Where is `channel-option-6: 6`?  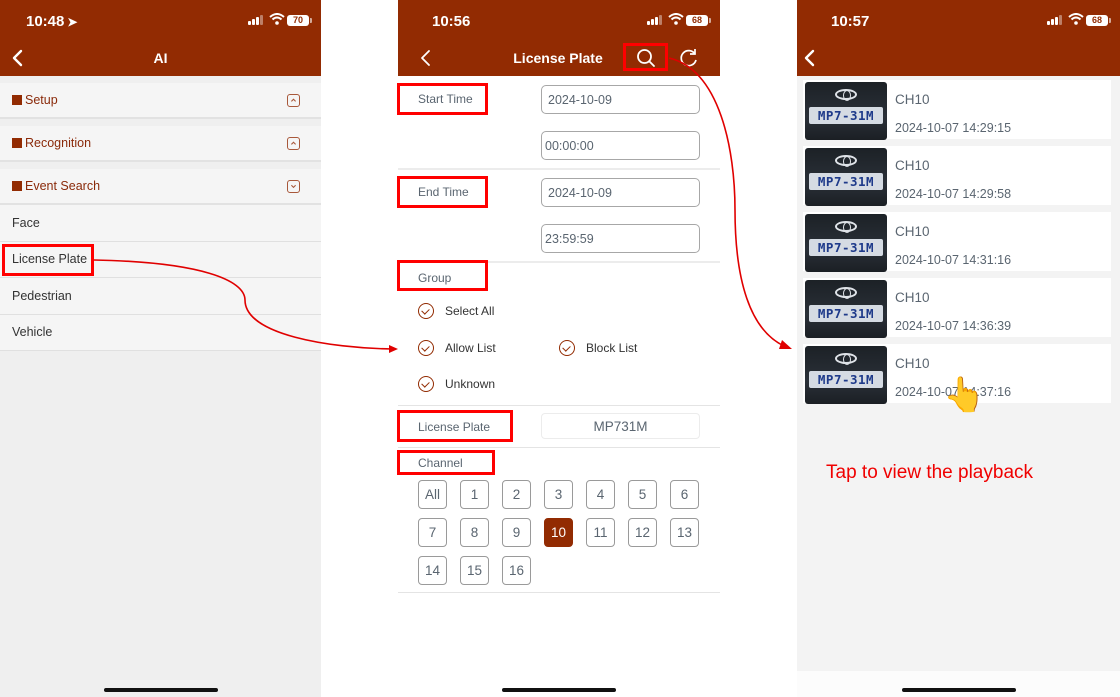 channel-option-6: 6 is located at coordinates (684, 494).